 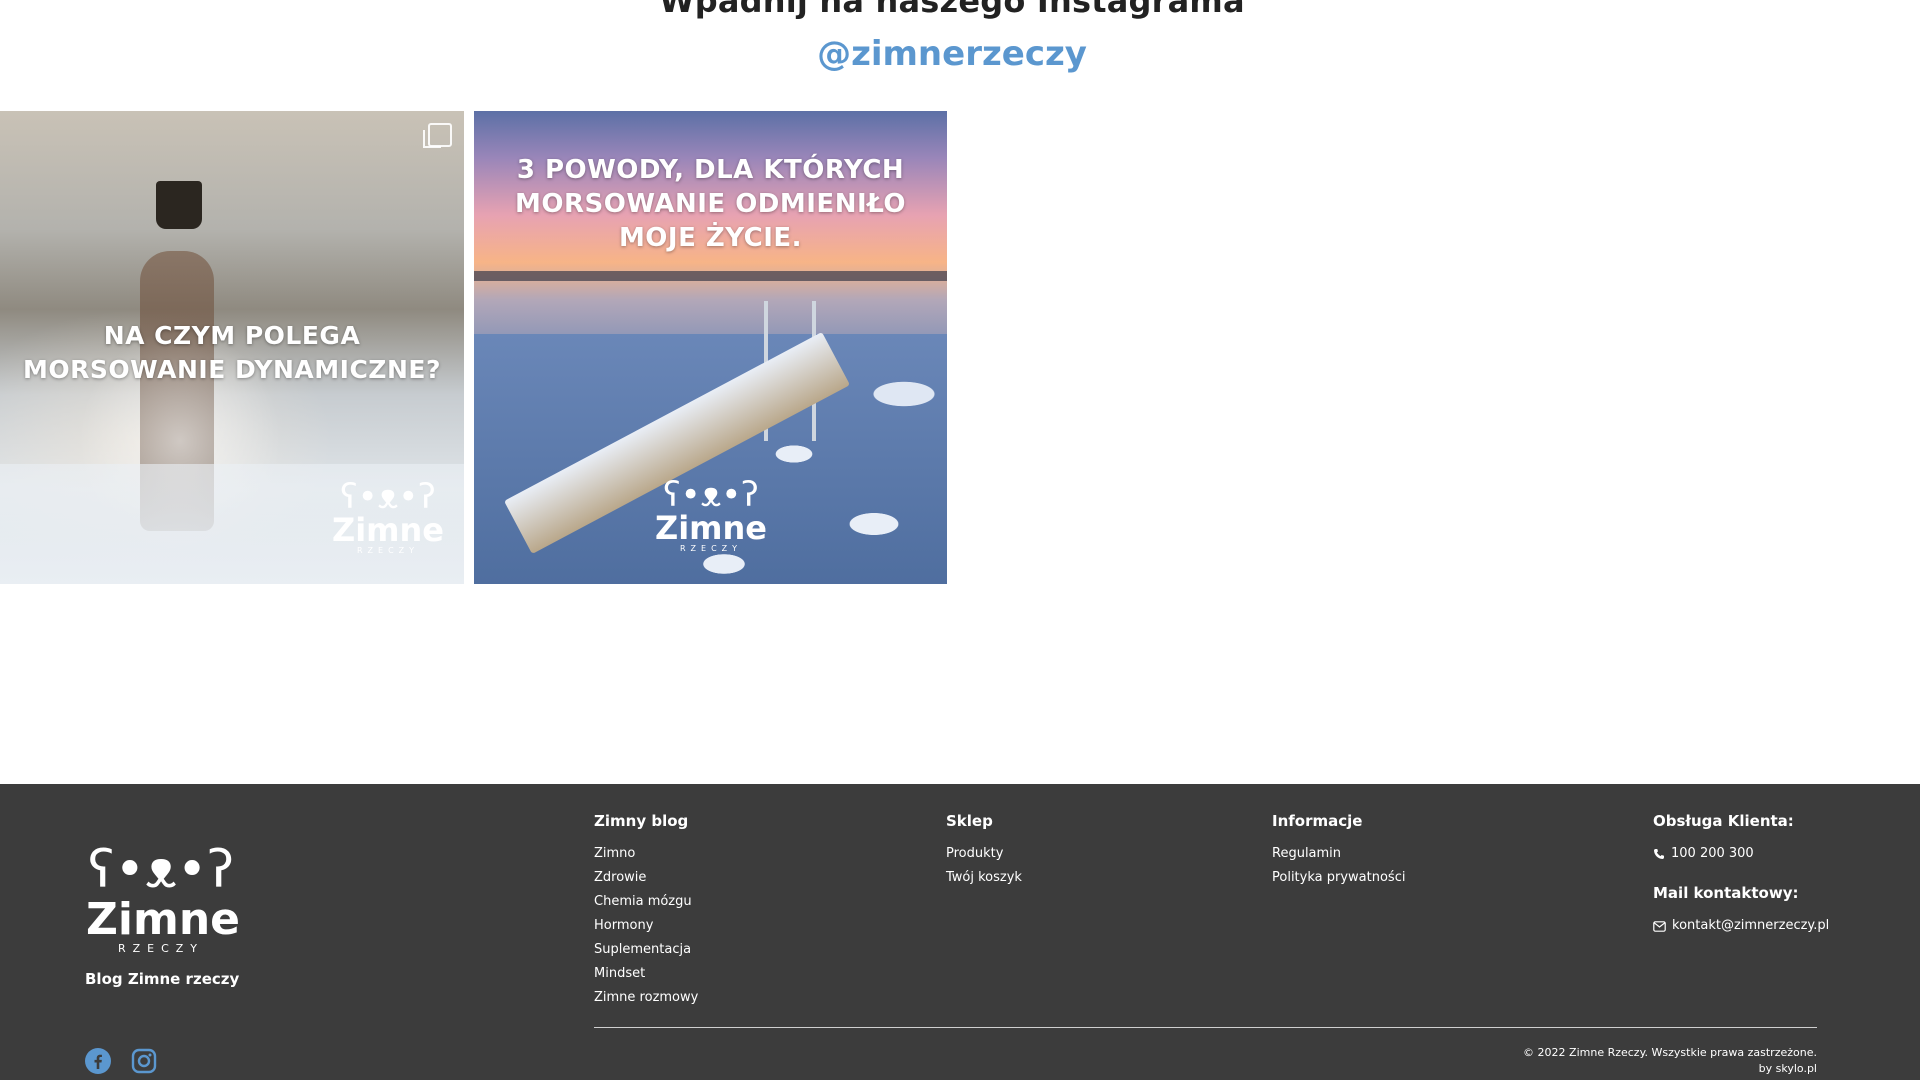 What do you see at coordinates (952, 10) in the screenshot?
I see `instagram-heading: Wpadnij na naszego Instagrama` at bounding box center [952, 10].